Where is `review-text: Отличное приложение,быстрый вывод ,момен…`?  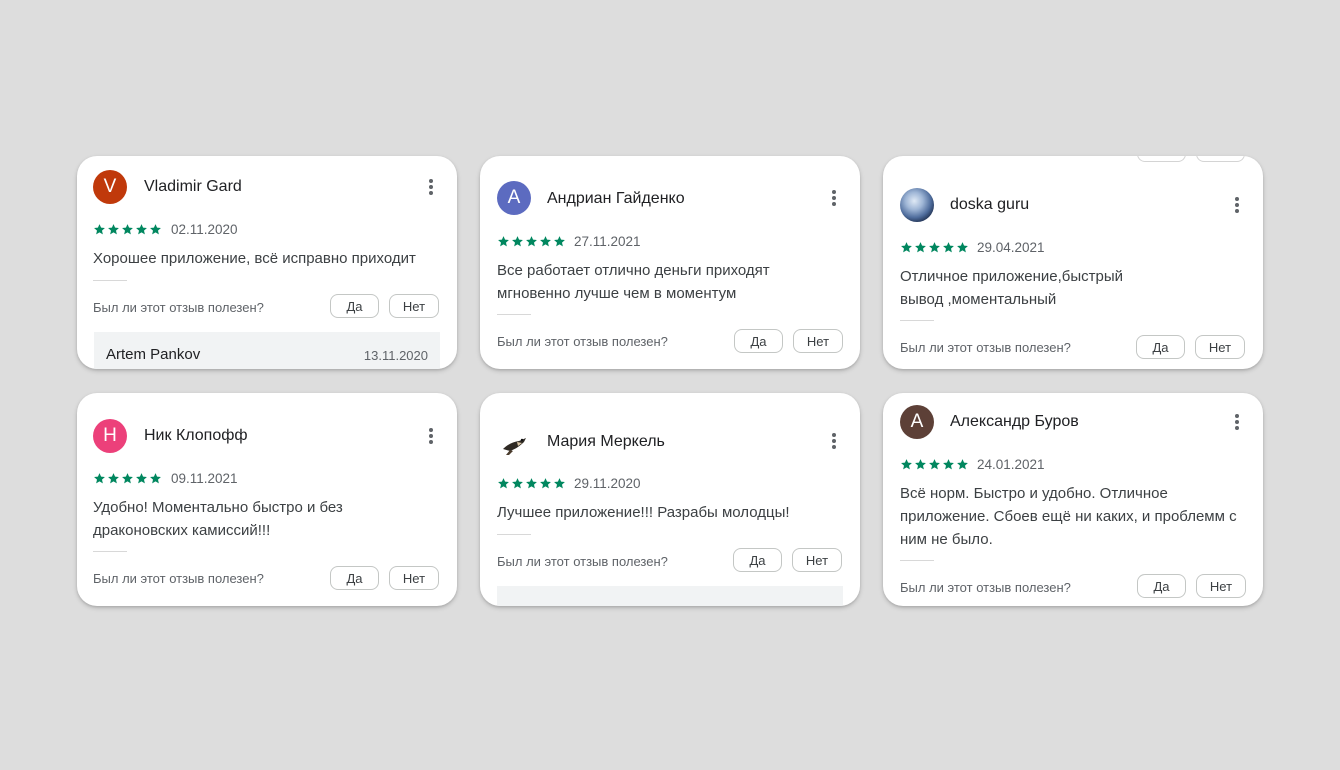 review-text: Отличное приложение,быстрый вывод ,момен… is located at coordinates (1012, 288).